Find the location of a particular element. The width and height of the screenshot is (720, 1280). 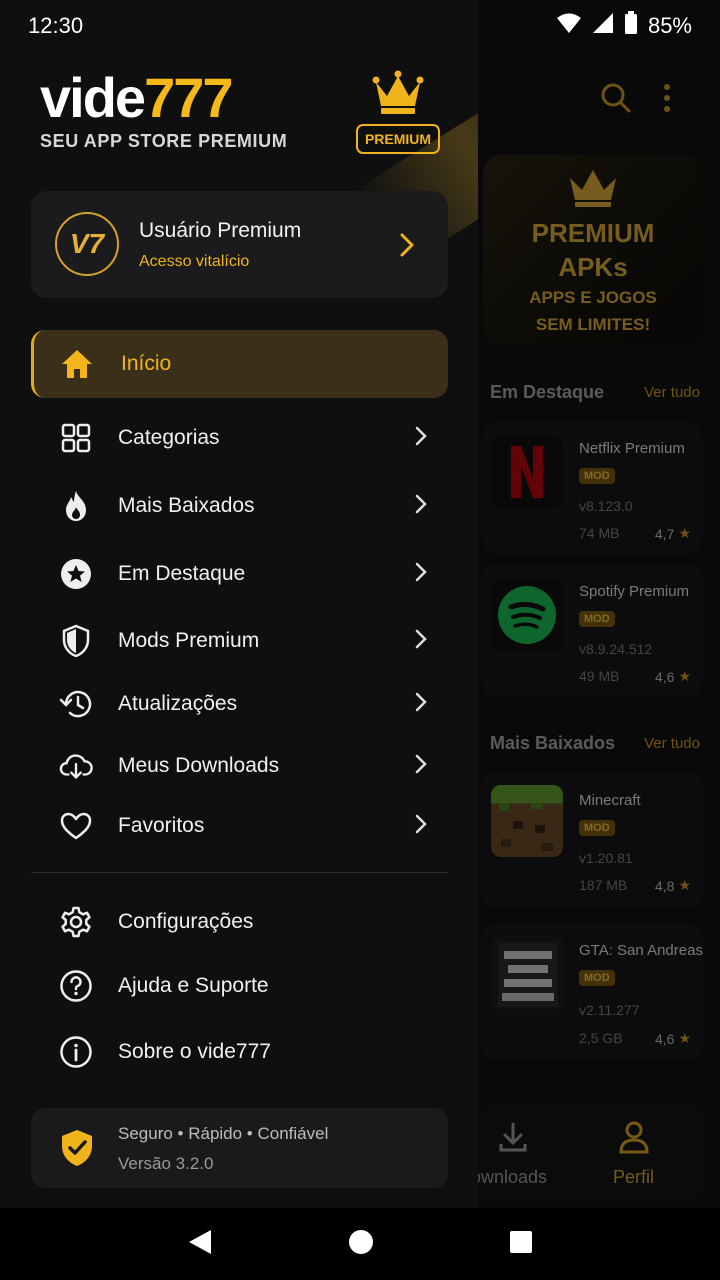

cloud-download-icon is located at coordinates (76, 766).